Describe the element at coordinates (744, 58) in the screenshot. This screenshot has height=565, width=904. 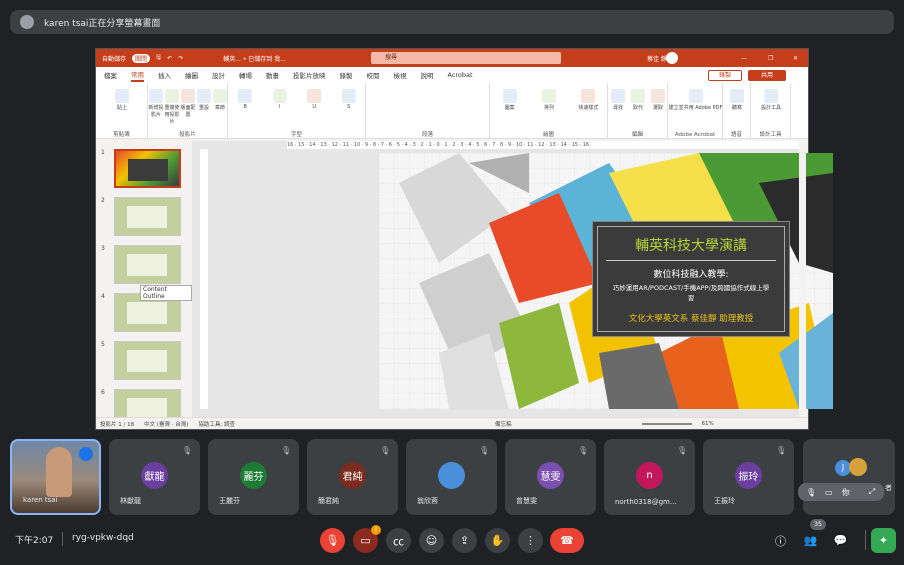
I see `minimize-icon: —` at that location.